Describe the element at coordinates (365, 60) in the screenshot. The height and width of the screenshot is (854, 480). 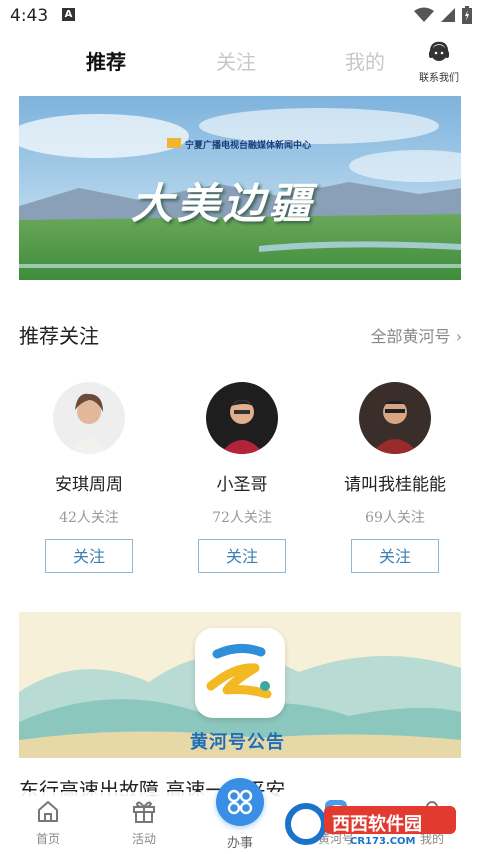
I see `tab-mine: 我的` at that location.